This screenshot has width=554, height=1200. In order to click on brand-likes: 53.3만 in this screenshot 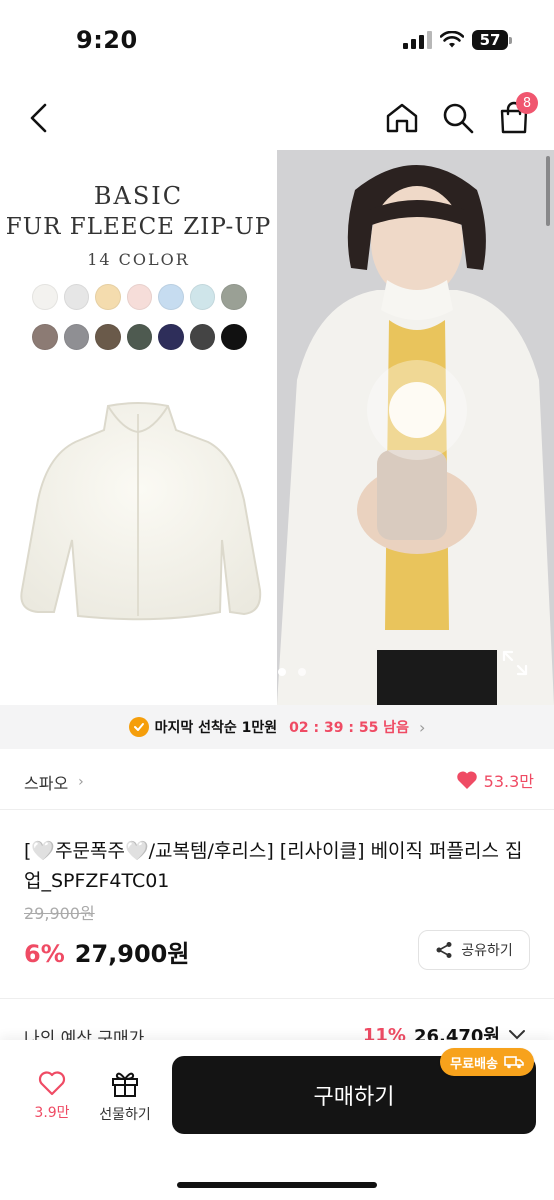, I will do `click(495, 780)`.